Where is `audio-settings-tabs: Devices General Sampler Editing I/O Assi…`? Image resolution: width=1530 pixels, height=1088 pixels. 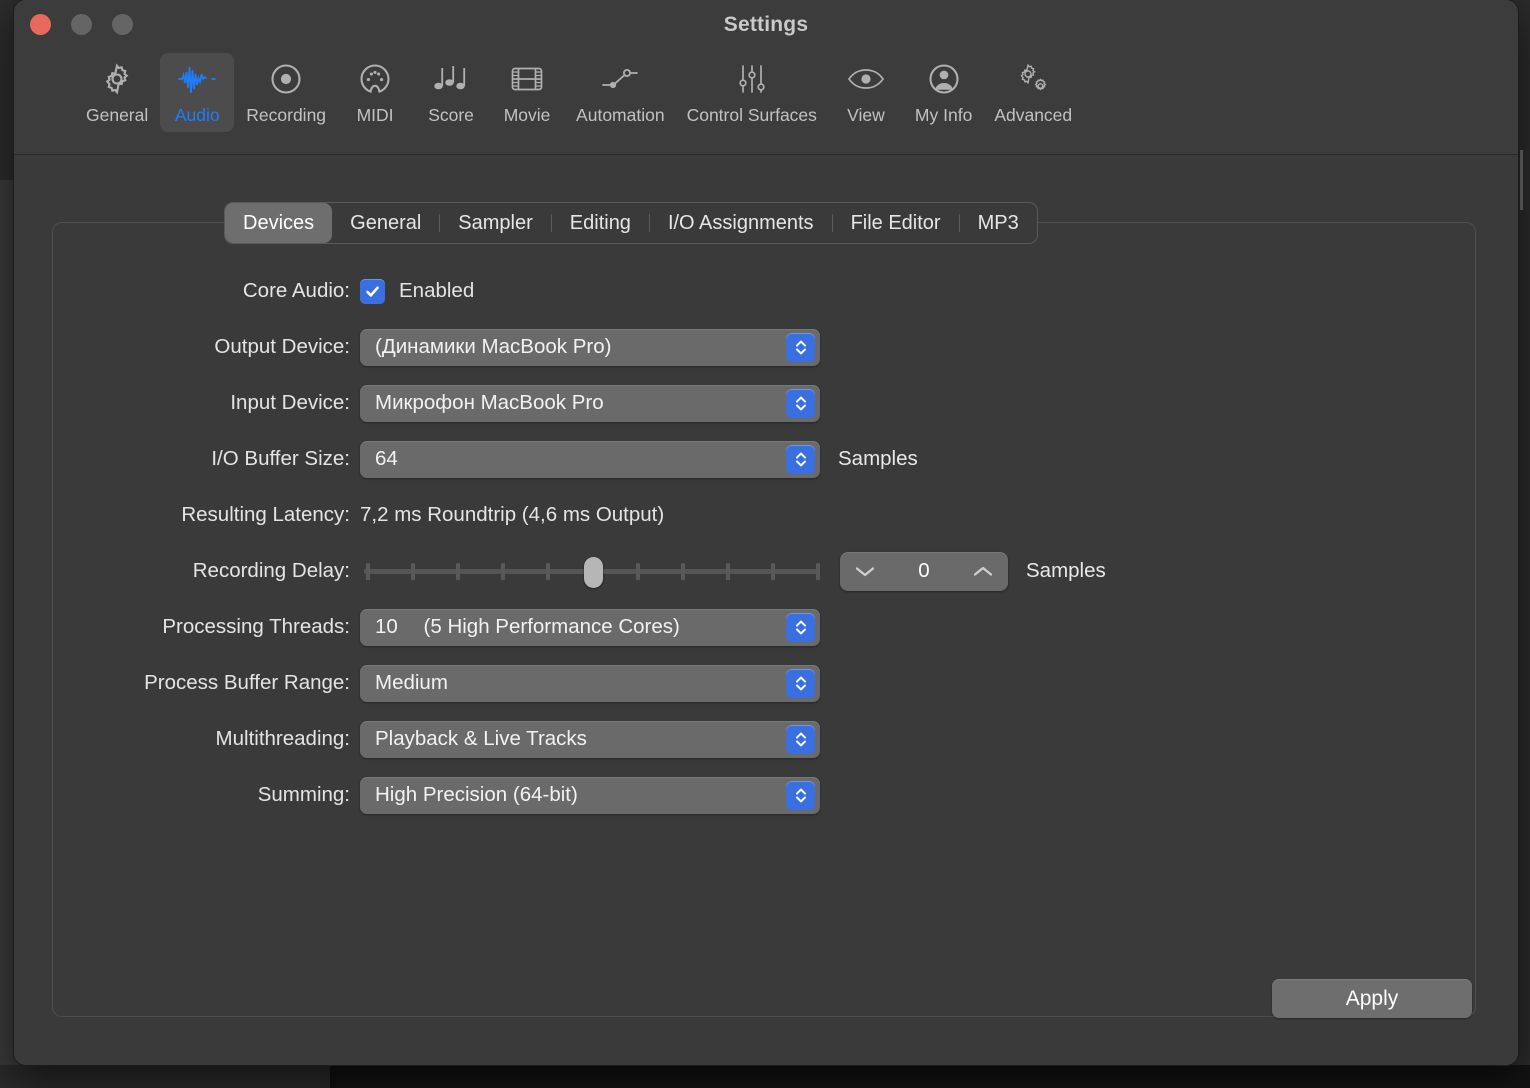
audio-settings-tabs: Devices General Sampler Editing I/O Assi… is located at coordinates (631, 223).